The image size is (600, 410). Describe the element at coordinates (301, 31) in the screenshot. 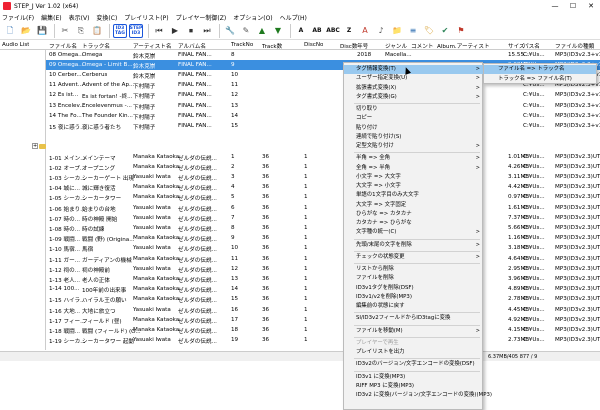

I see `a-mark-icon: A` at that location.